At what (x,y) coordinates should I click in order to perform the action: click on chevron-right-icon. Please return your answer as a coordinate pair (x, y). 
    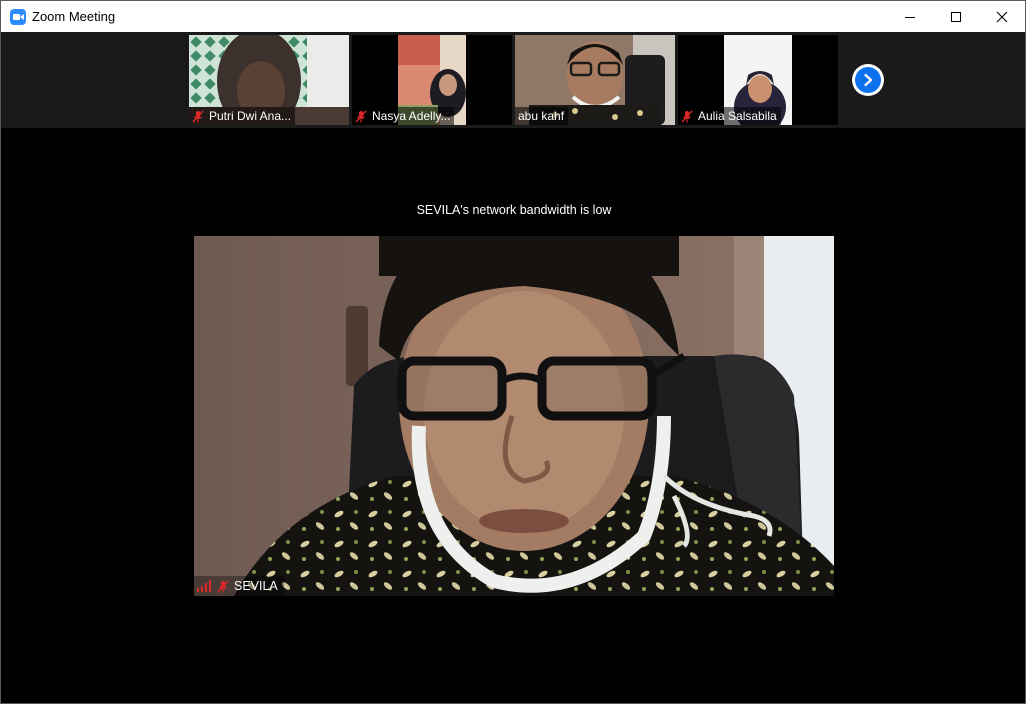
    Looking at the image, I should click on (868, 80).